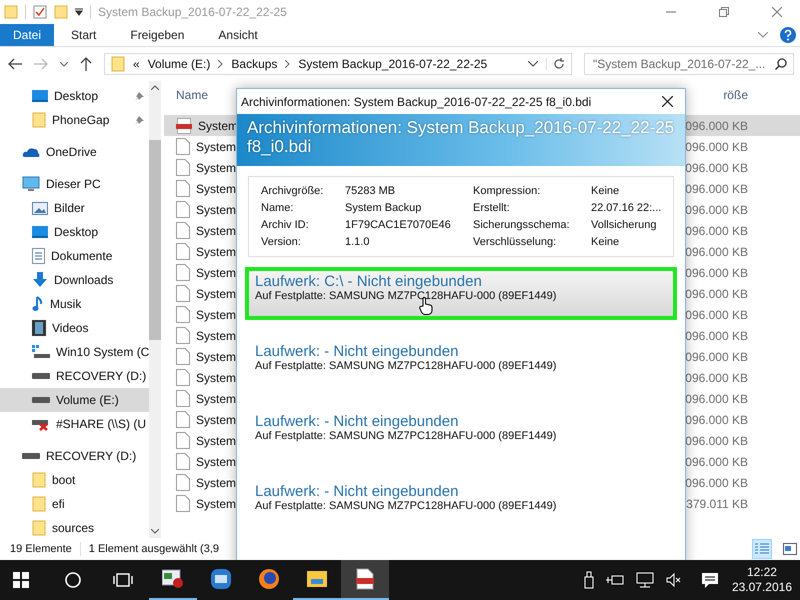 Image resolution: width=800 pixels, height=600 pixels. I want to click on info-label: Kompression:, so click(507, 191).